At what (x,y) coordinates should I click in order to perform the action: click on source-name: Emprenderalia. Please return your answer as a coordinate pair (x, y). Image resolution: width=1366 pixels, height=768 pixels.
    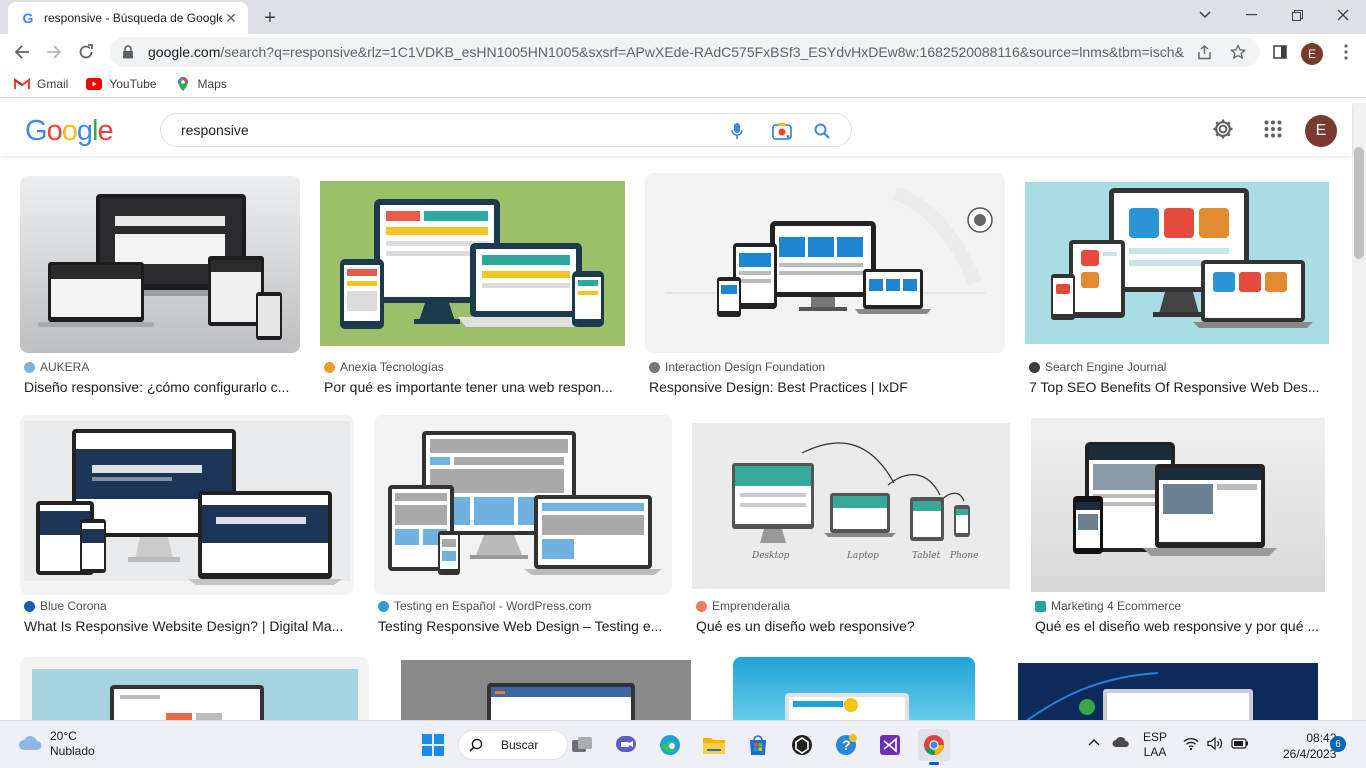
    Looking at the image, I should click on (751, 606).